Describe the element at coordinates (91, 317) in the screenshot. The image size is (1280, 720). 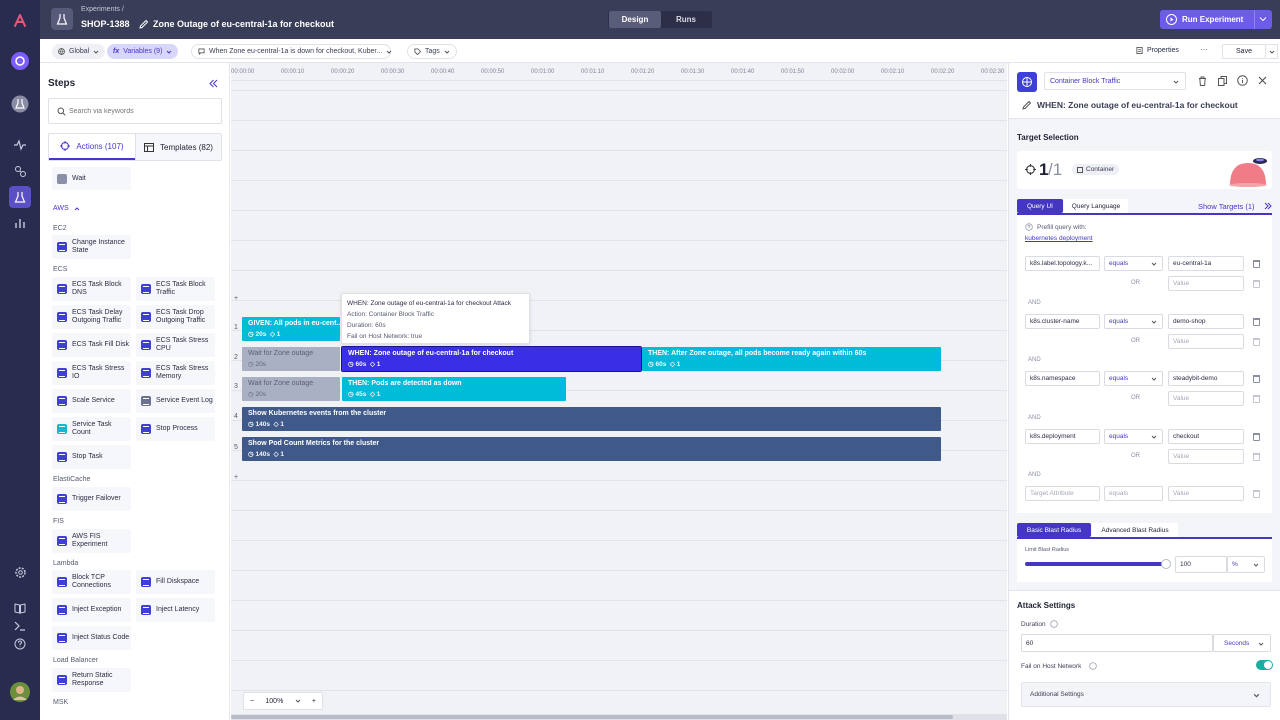
I see `step-ecs-task-delay: ECS Task Delay Outgoing Traffic` at that location.